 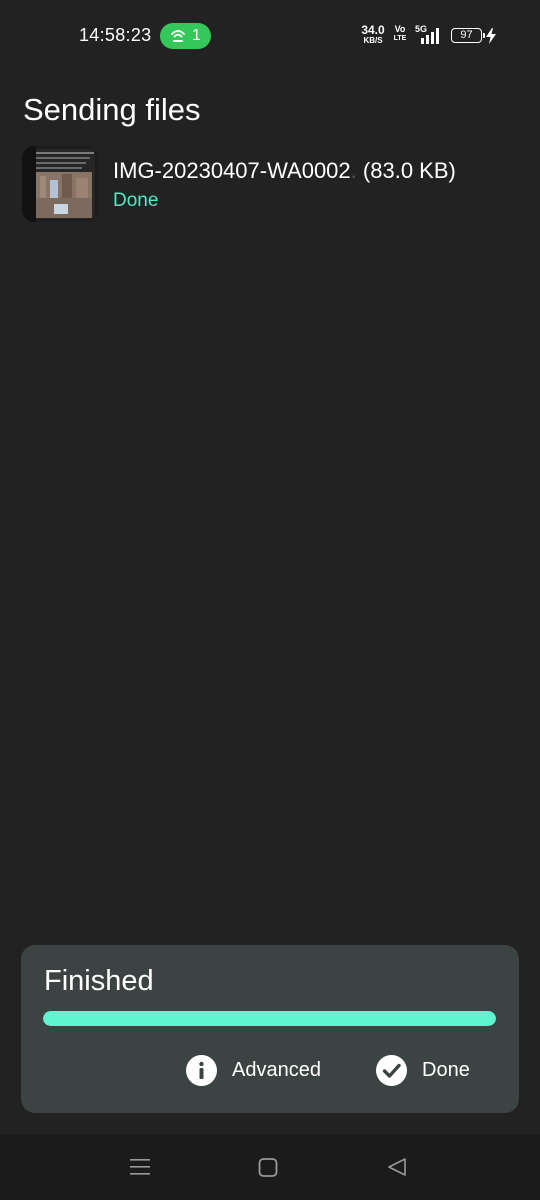 I want to click on file-thumbnail, so click(x=60, y=184).